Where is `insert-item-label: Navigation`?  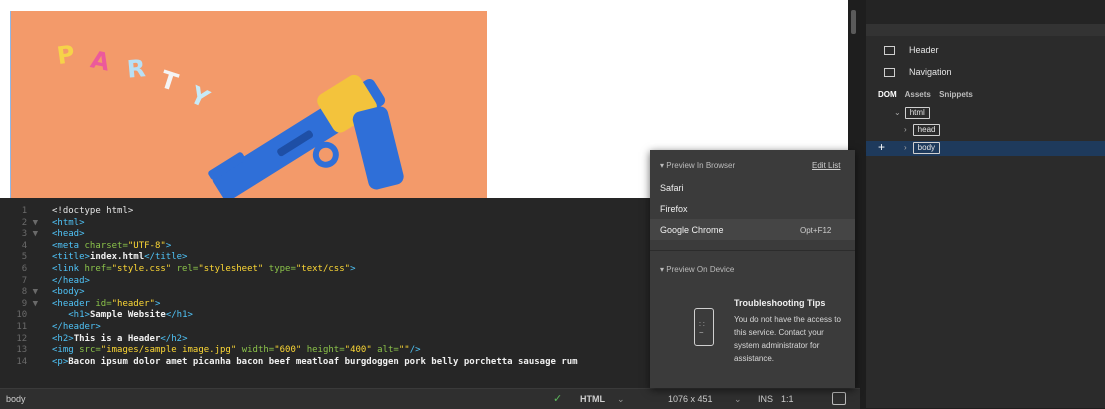
insert-item-label: Navigation is located at coordinates (930, 72).